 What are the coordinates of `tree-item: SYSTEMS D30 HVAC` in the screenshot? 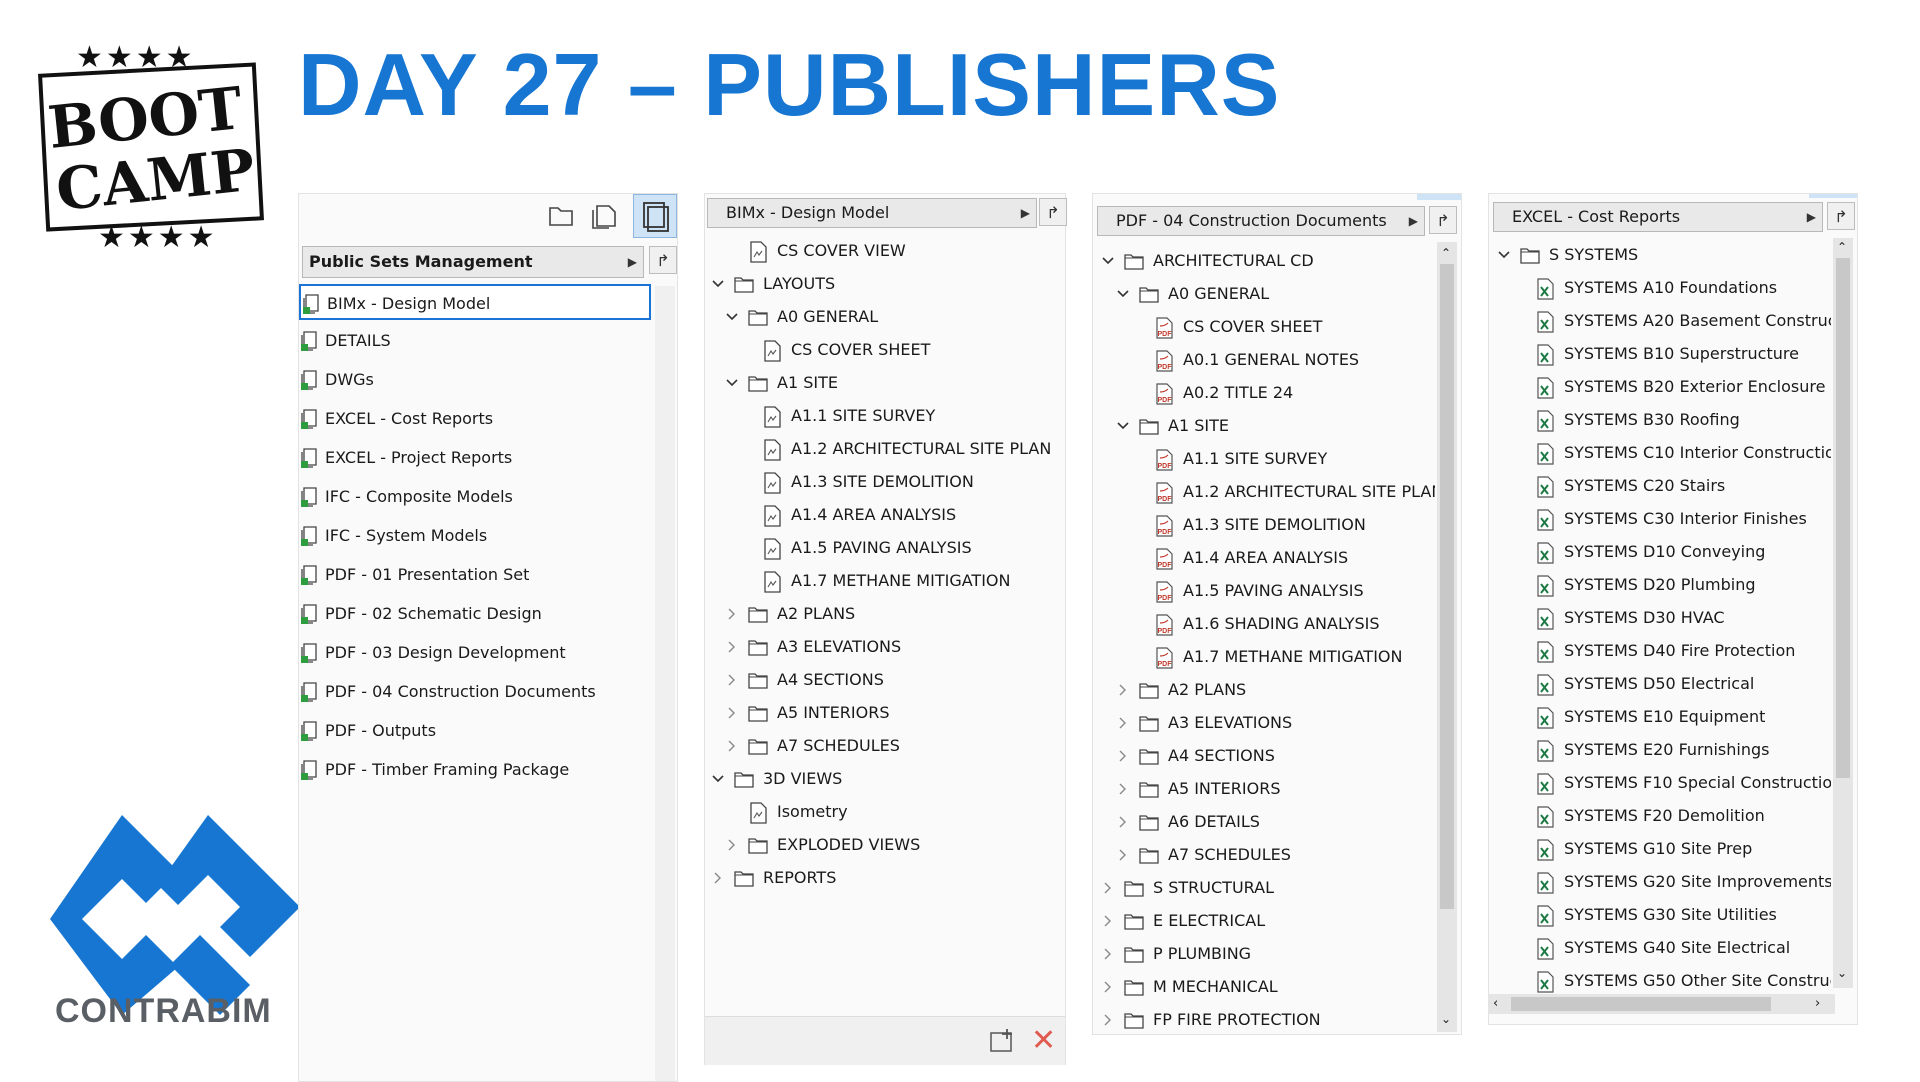 It's located at (1660, 617).